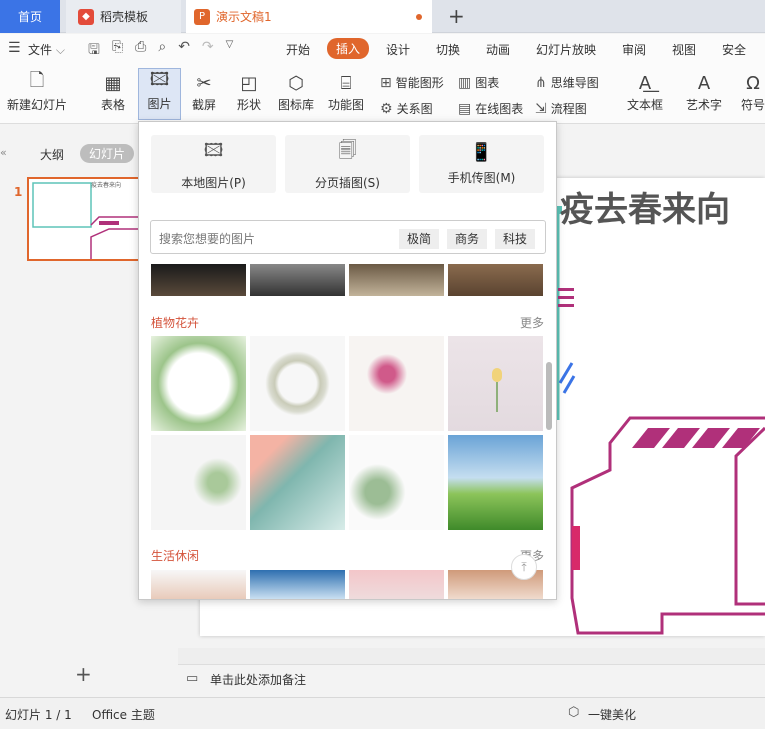  I want to click on slides-tab: 幻灯片, so click(107, 153).